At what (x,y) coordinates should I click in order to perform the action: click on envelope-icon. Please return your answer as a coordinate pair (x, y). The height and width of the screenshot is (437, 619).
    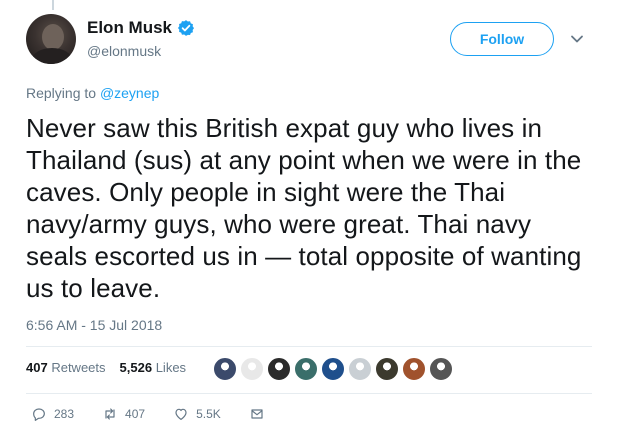
    Looking at the image, I should click on (257, 414).